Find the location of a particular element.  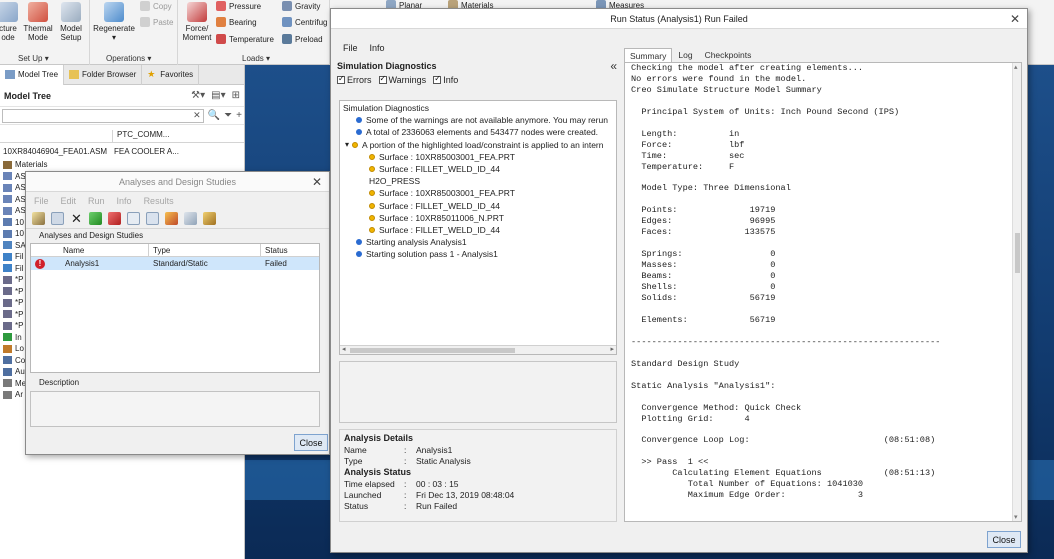

bearing-button: Bearing is located at coordinates (236, 22).